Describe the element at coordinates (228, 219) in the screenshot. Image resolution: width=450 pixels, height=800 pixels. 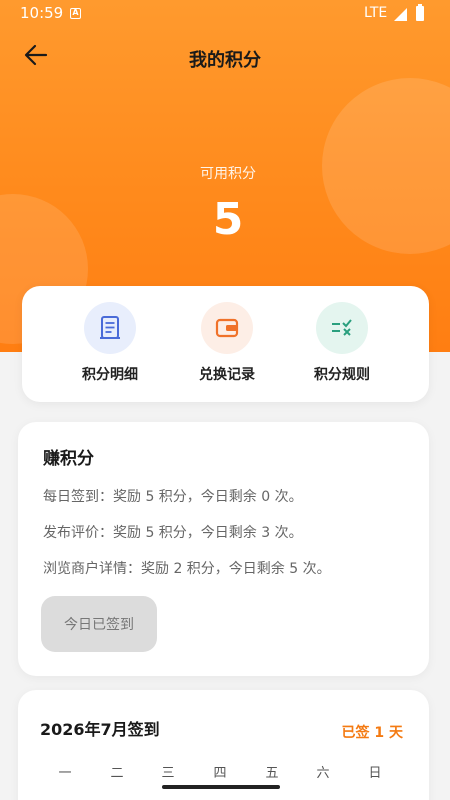
I see `points-value: 5` at that location.